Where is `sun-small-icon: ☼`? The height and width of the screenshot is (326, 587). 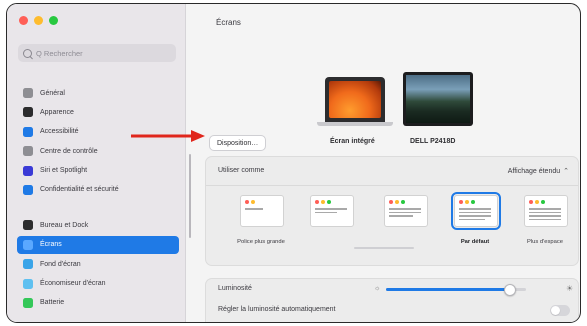
sun-small-icon: ☼ is located at coordinates (377, 288).